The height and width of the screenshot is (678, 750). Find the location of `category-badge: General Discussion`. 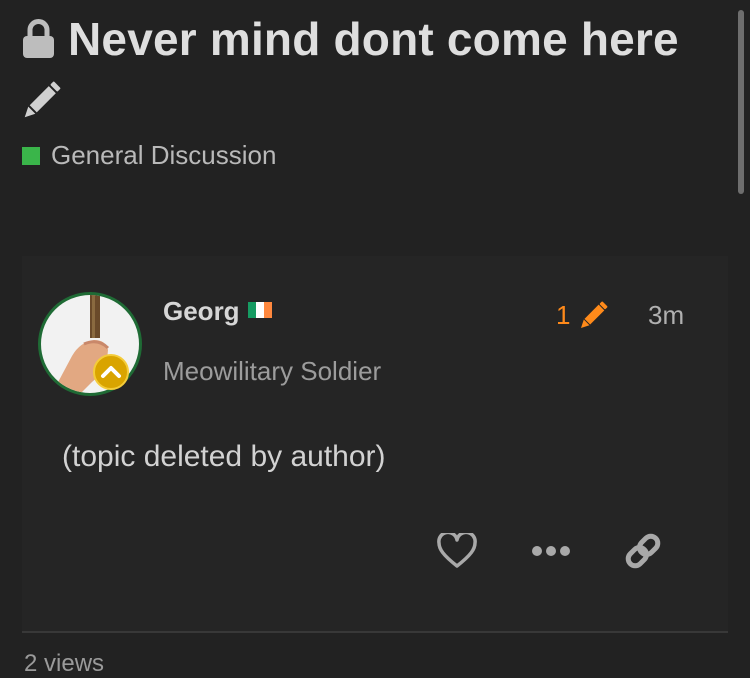

category-badge: General Discussion is located at coordinates (149, 155).